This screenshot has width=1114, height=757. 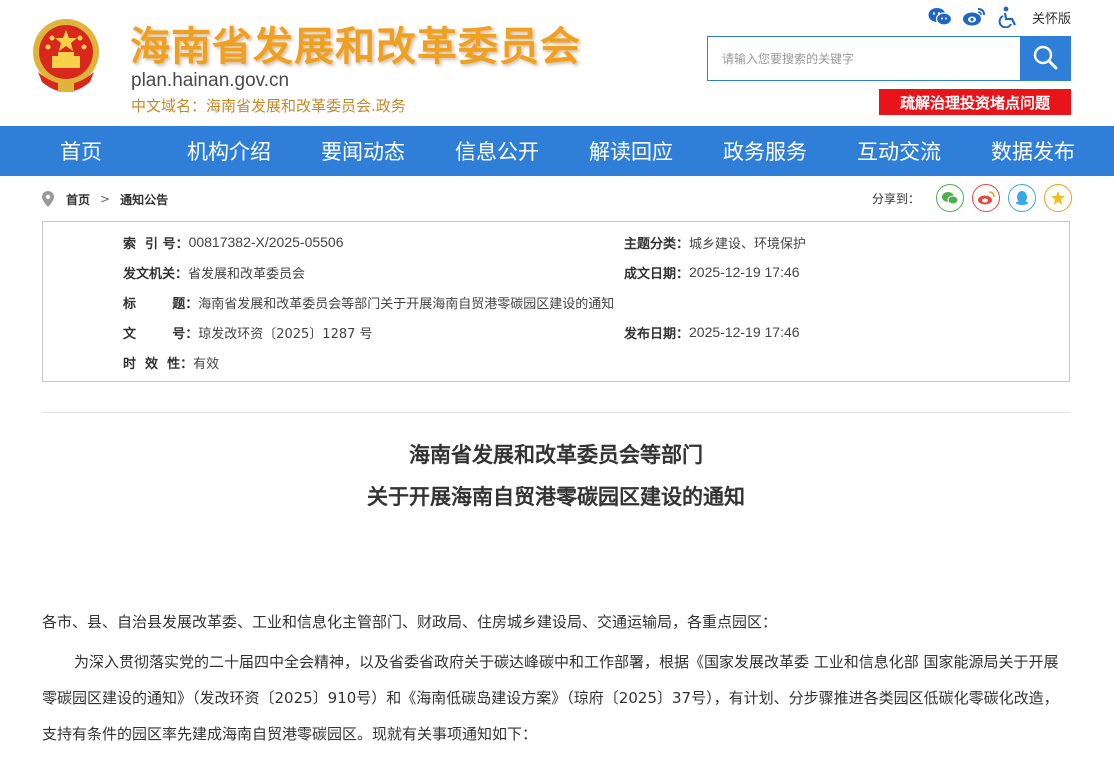 What do you see at coordinates (78, 199) in the screenshot?
I see `breadcrumb-home: 首页` at bounding box center [78, 199].